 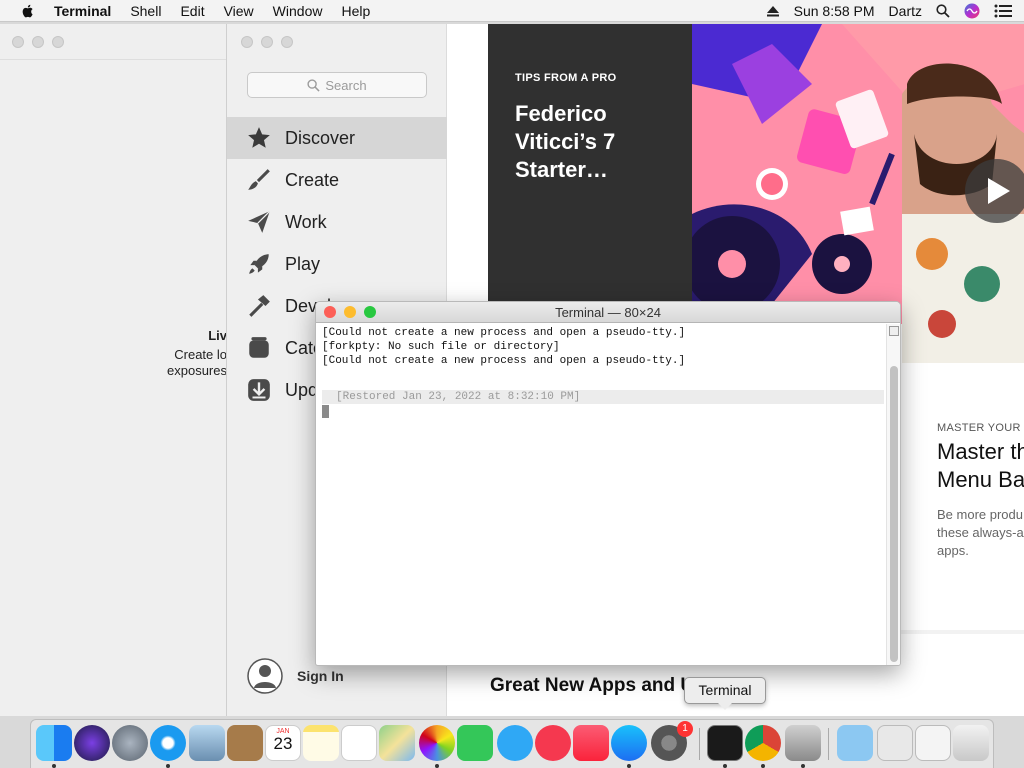 I want to click on finder-icon, so click(x=54, y=743).